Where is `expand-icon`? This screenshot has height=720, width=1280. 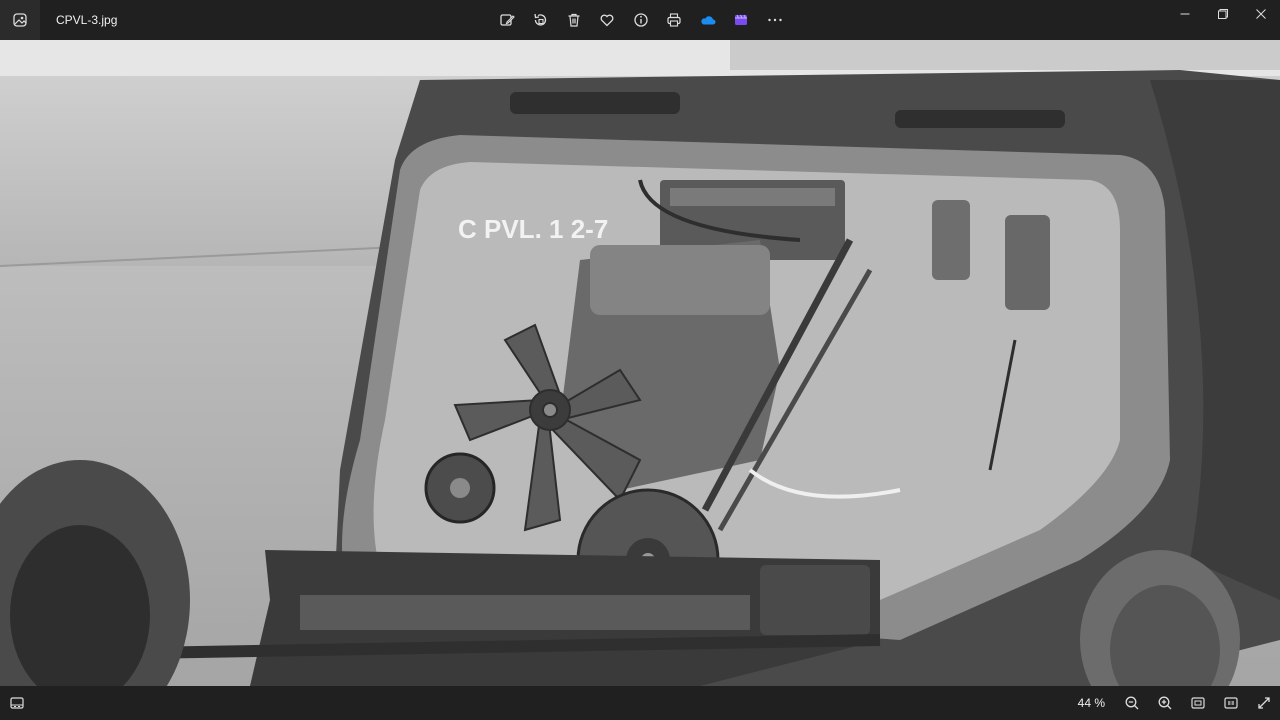 expand-icon is located at coordinates (1263, 703).